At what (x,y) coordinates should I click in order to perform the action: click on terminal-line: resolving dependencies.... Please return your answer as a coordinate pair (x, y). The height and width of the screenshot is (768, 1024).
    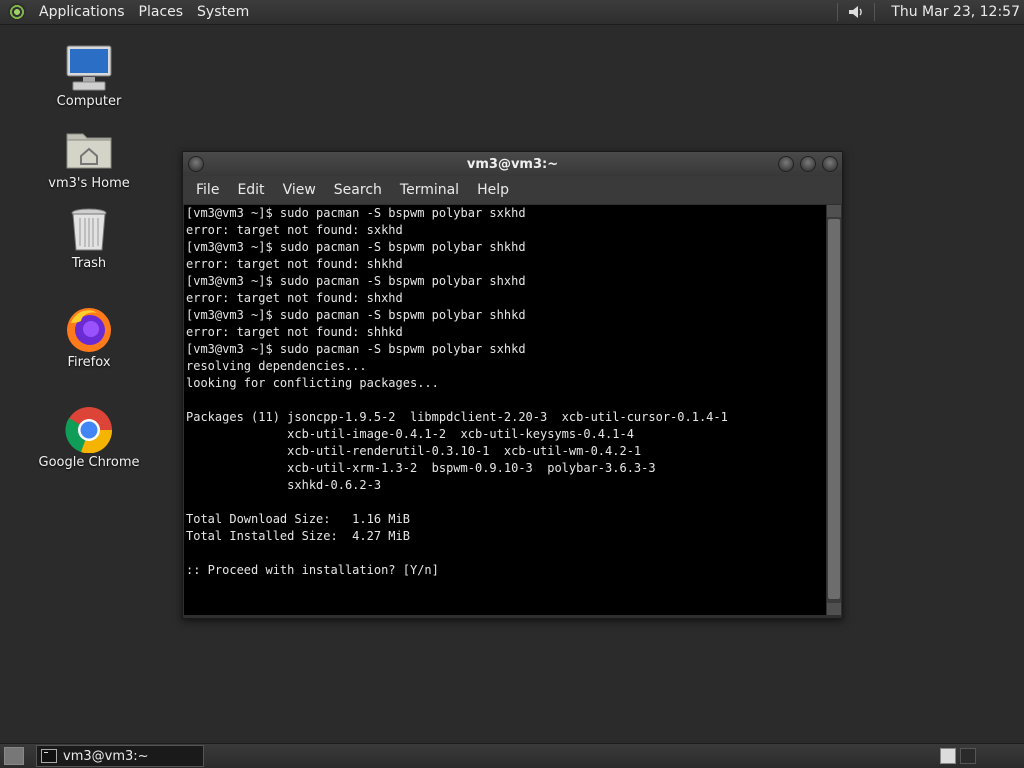
    Looking at the image, I should click on (276, 366).